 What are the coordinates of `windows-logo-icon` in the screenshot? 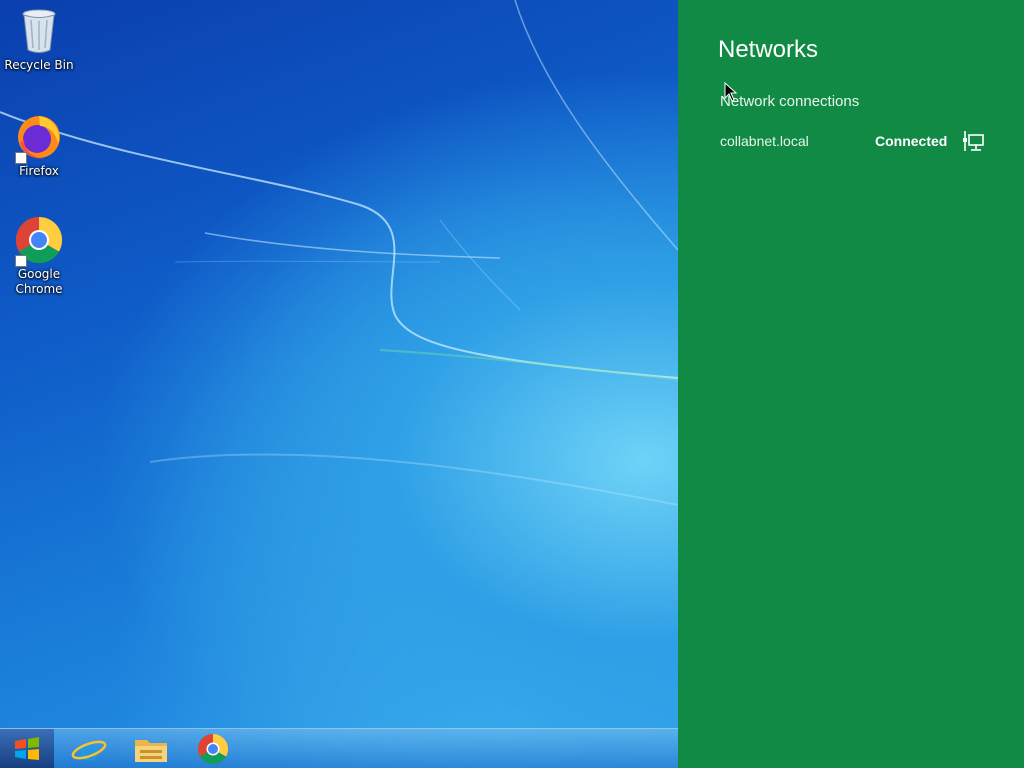 It's located at (27, 748).